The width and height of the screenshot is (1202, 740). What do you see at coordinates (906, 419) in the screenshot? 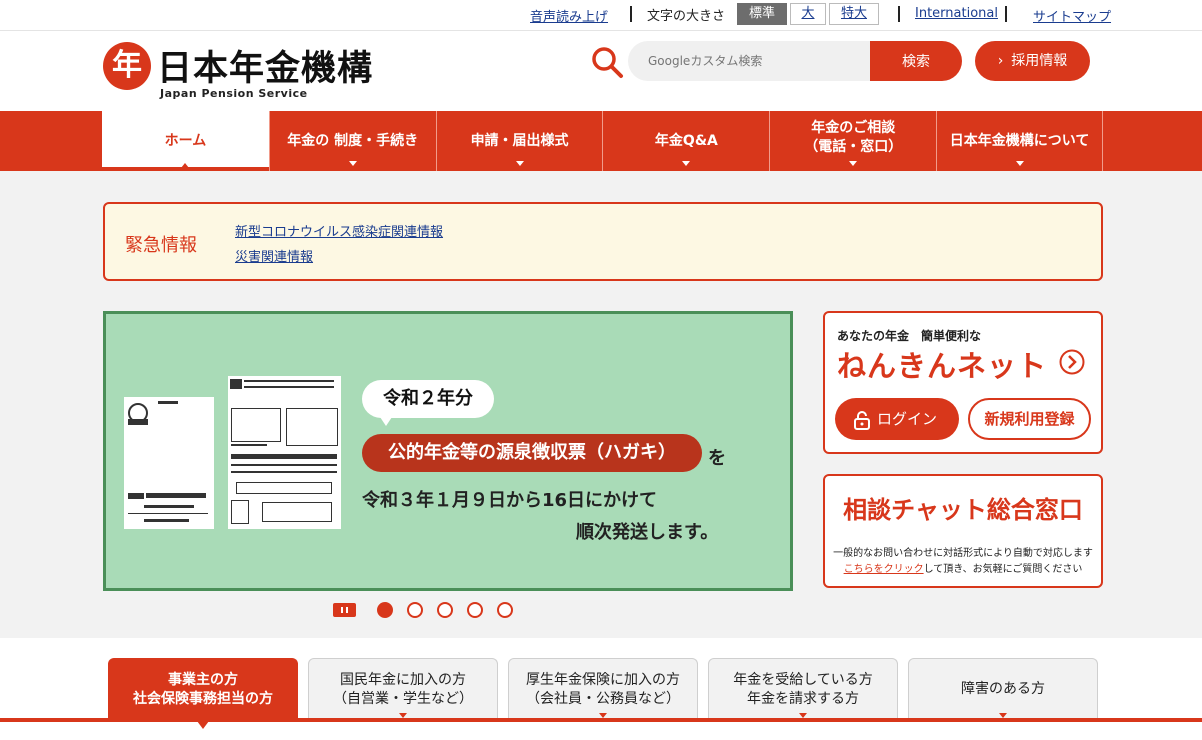
I see `login-label: ログイン` at bounding box center [906, 419].